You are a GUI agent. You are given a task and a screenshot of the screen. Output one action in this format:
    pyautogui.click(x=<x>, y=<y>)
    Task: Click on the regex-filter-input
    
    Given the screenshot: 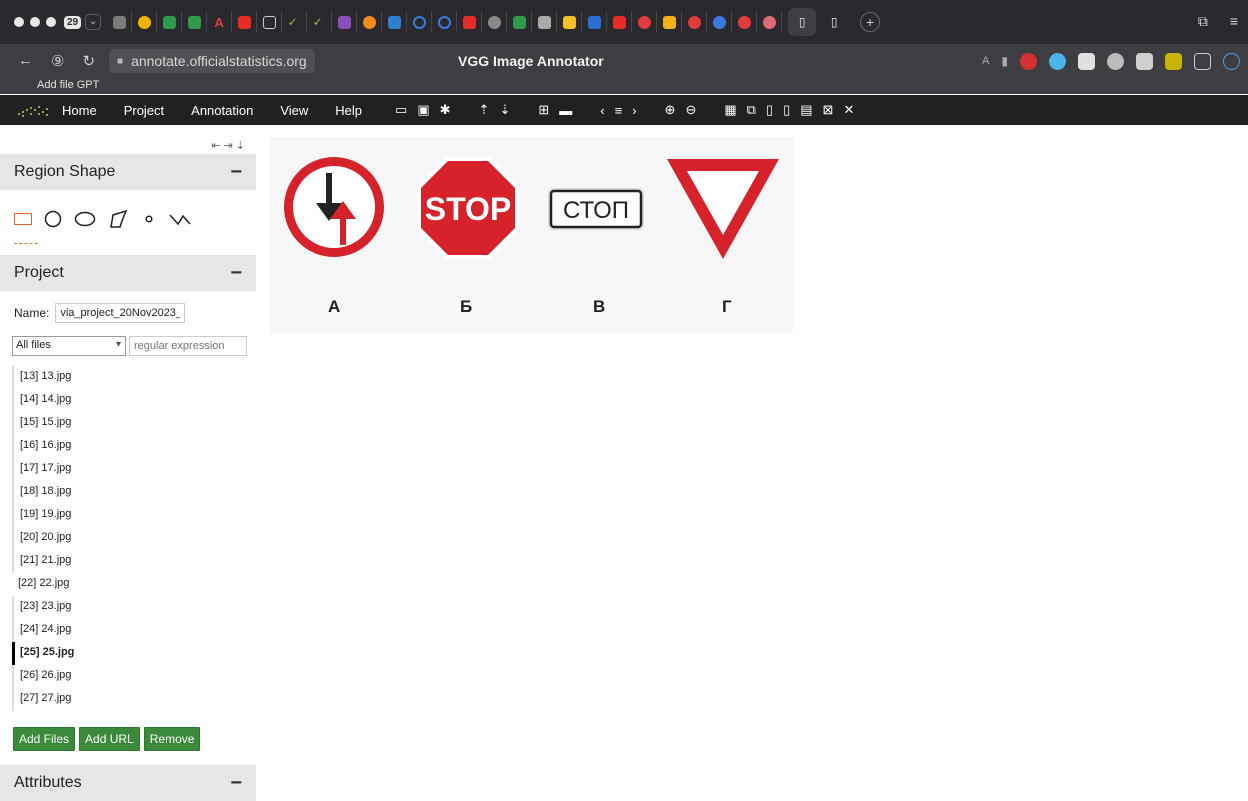 What is the action you would take?
    pyautogui.click(x=188, y=346)
    